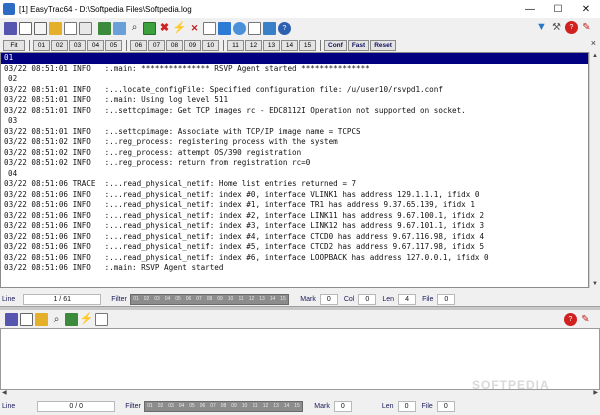  I want to click on export-icon, so click(224, 28).